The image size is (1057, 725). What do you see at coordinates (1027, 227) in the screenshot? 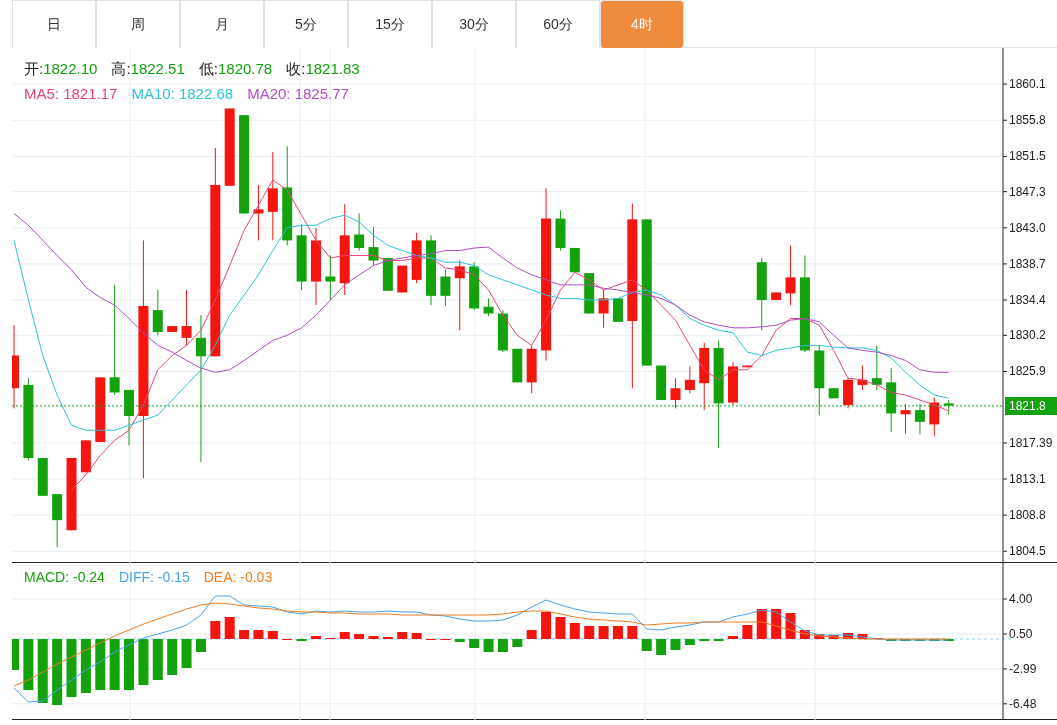
I see `axis-label: 1843.0` at bounding box center [1027, 227].